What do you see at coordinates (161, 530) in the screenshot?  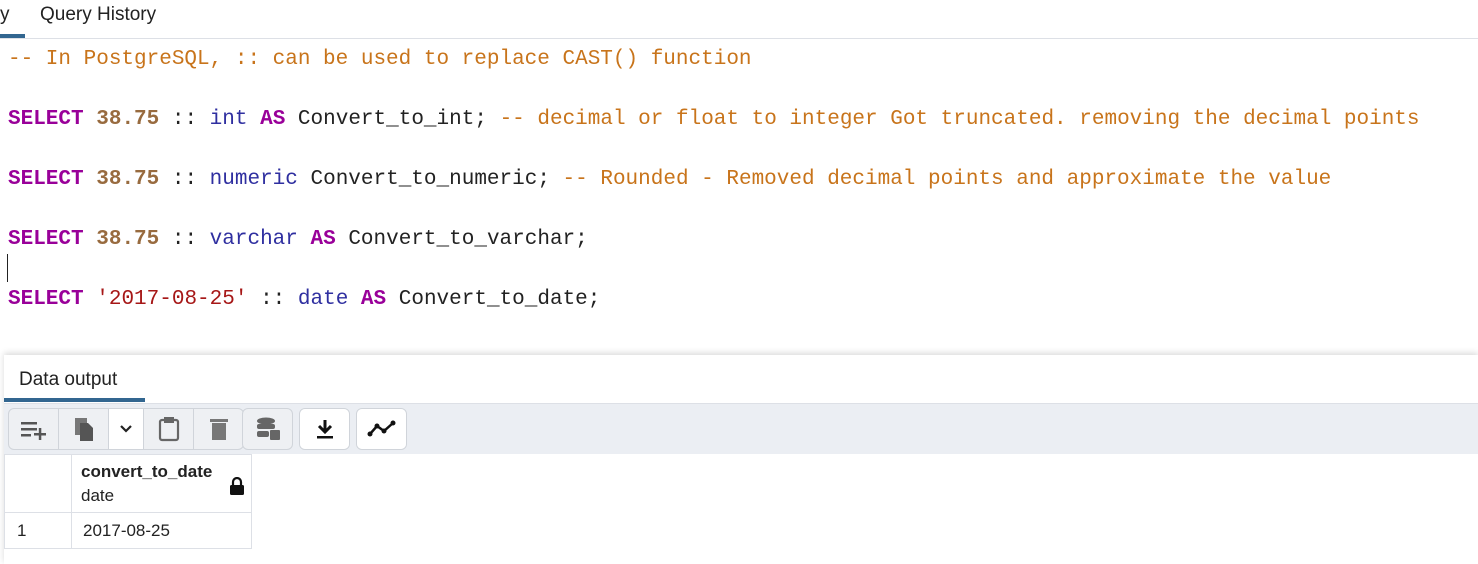 I see `table-cell: 2017-08-25` at bounding box center [161, 530].